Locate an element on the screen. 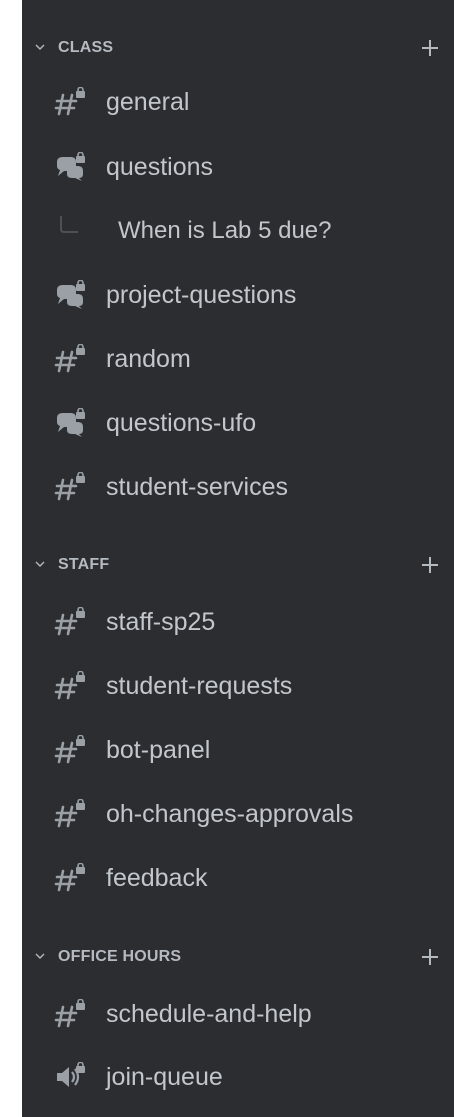 The height and width of the screenshot is (1117, 454). channel-feedback: feedback is located at coordinates (237, 878).